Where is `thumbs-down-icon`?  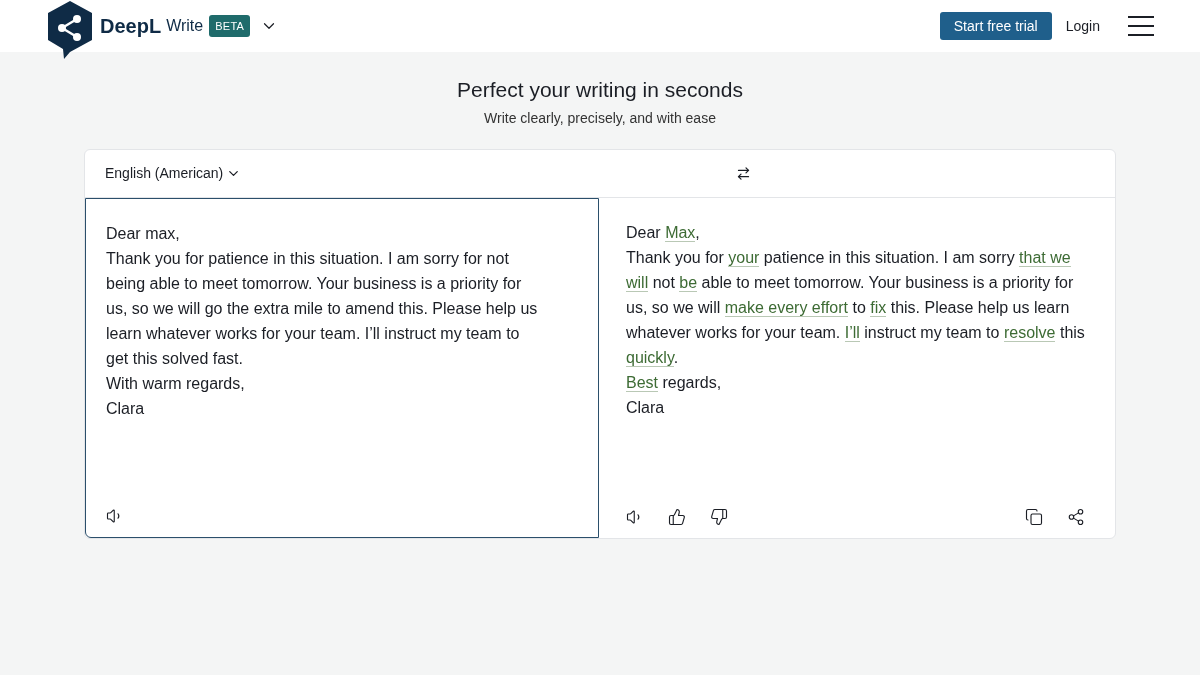
thumbs-down-icon is located at coordinates (719, 516).